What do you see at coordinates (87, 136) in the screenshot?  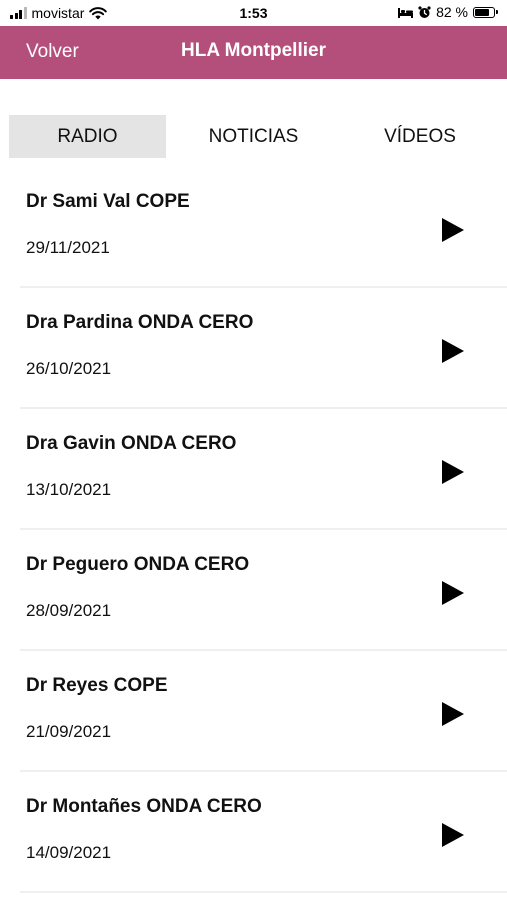 I see `tab-radio: RADIO` at bounding box center [87, 136].